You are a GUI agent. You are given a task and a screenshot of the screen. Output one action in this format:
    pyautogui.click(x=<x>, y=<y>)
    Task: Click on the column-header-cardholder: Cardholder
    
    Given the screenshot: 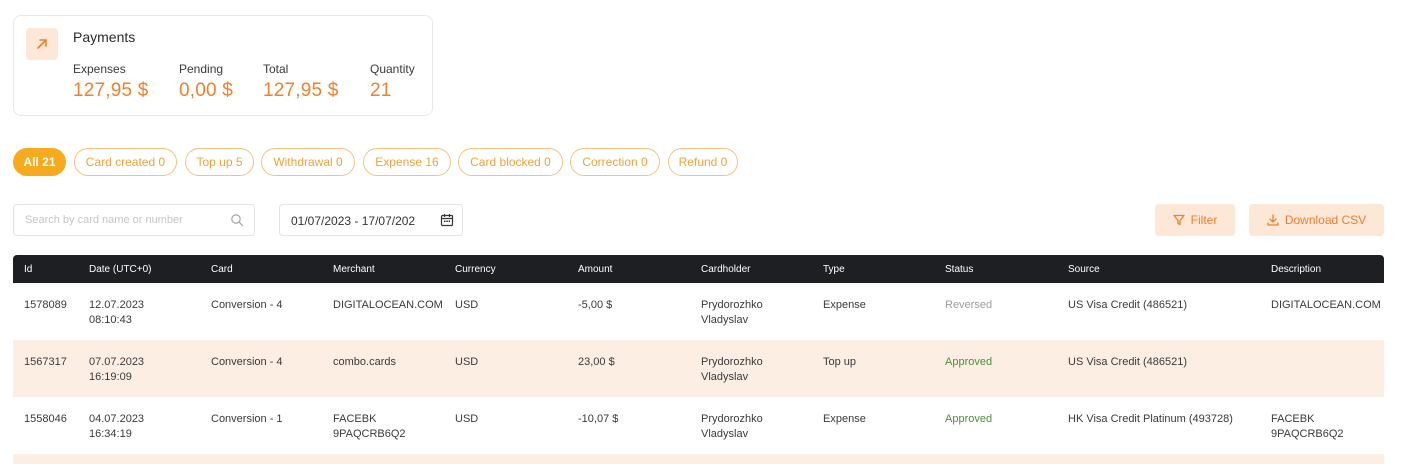 What is the action you would take?
    pyautogui.click(x=725, y=269)
    